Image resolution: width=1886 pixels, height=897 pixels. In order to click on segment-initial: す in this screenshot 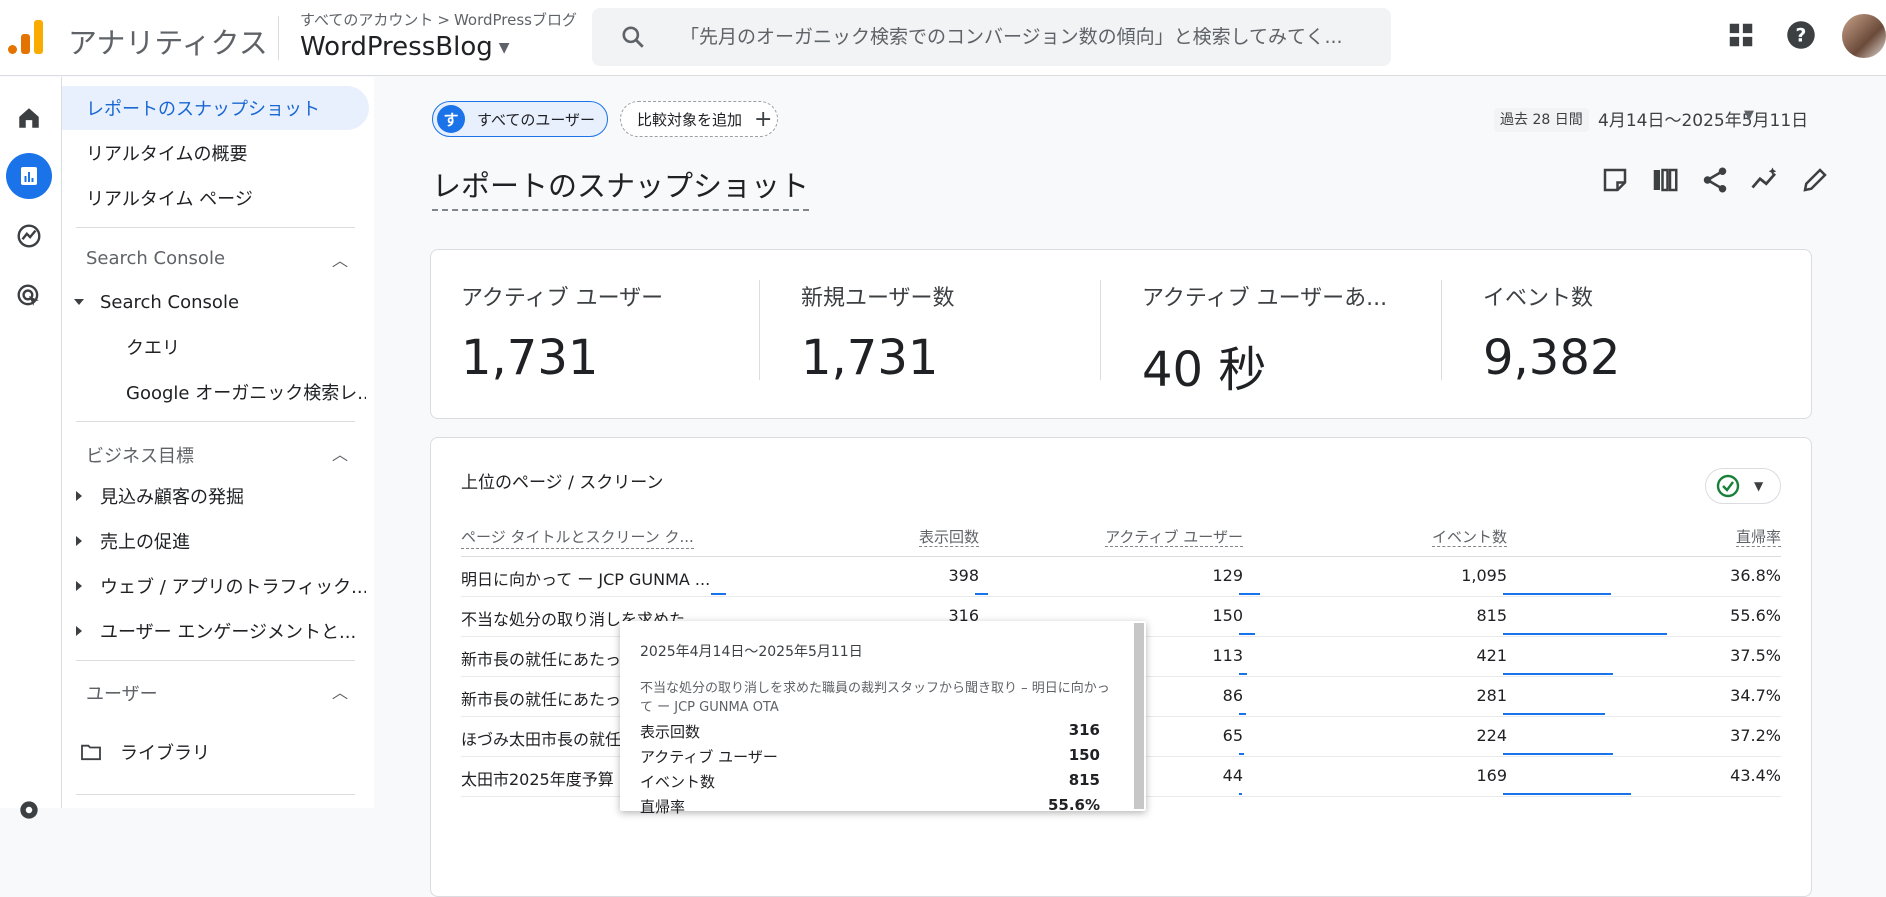, I will do `click(451, 119)`.